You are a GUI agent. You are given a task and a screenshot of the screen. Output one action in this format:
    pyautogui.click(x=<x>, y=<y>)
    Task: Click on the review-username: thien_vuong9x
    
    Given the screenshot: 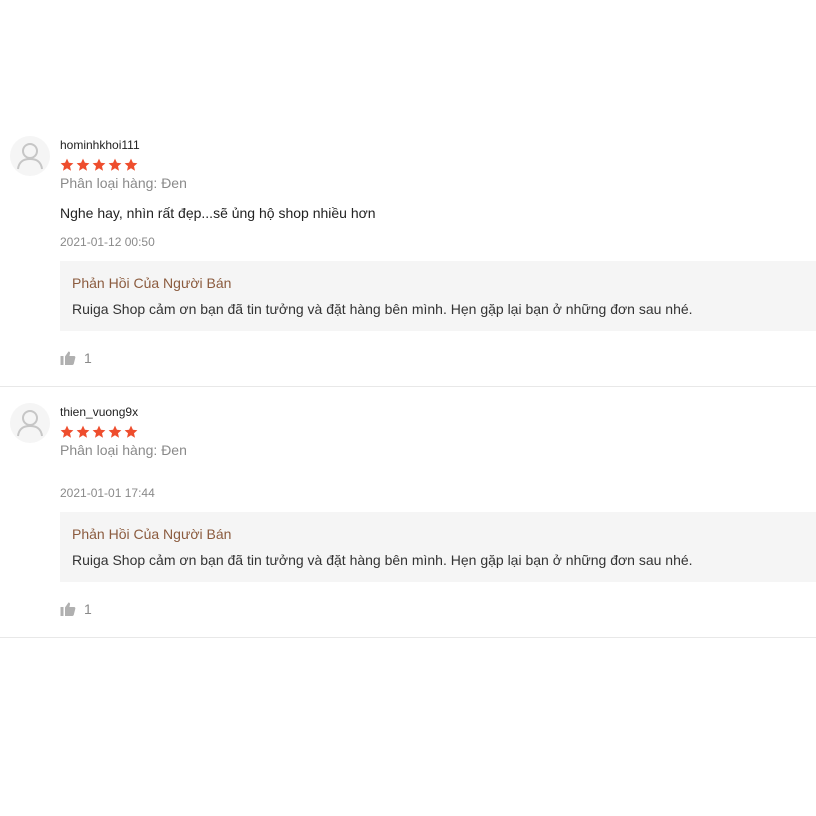 What is the action you would take?
    pyautogui.click(x=99, y=412)
    